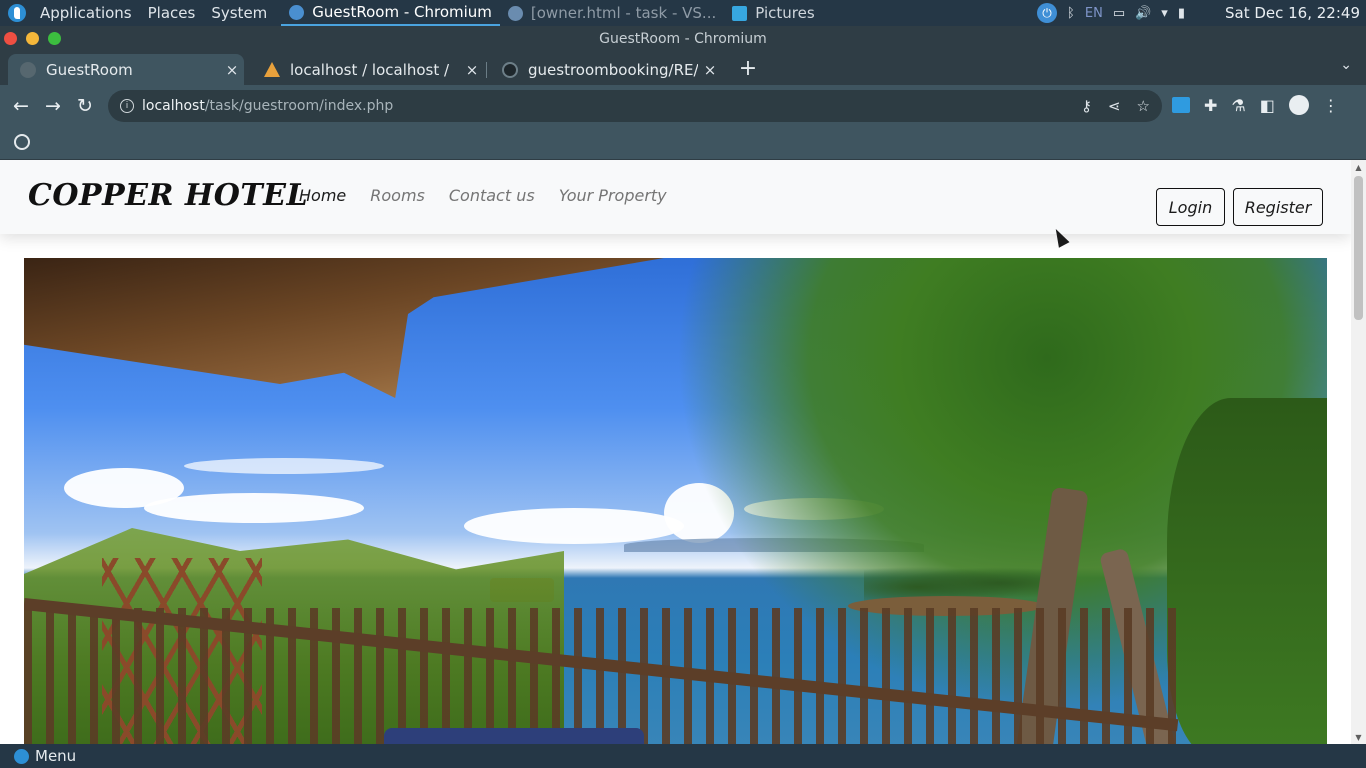 This screenshot has height=768, width=1366. Describe the element at coordinates (173, 106) in the screenshot. I see `url-host: localhost` at that location.